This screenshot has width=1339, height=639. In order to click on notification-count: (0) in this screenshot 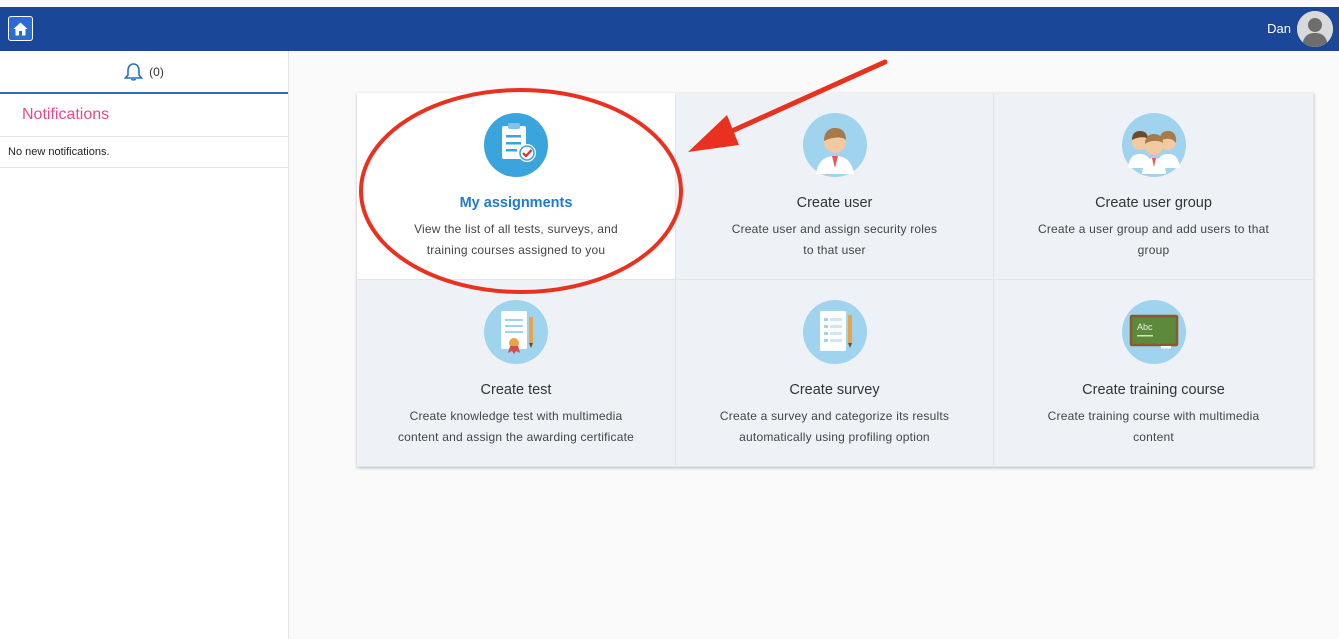, I will do `click(156, 71)`.